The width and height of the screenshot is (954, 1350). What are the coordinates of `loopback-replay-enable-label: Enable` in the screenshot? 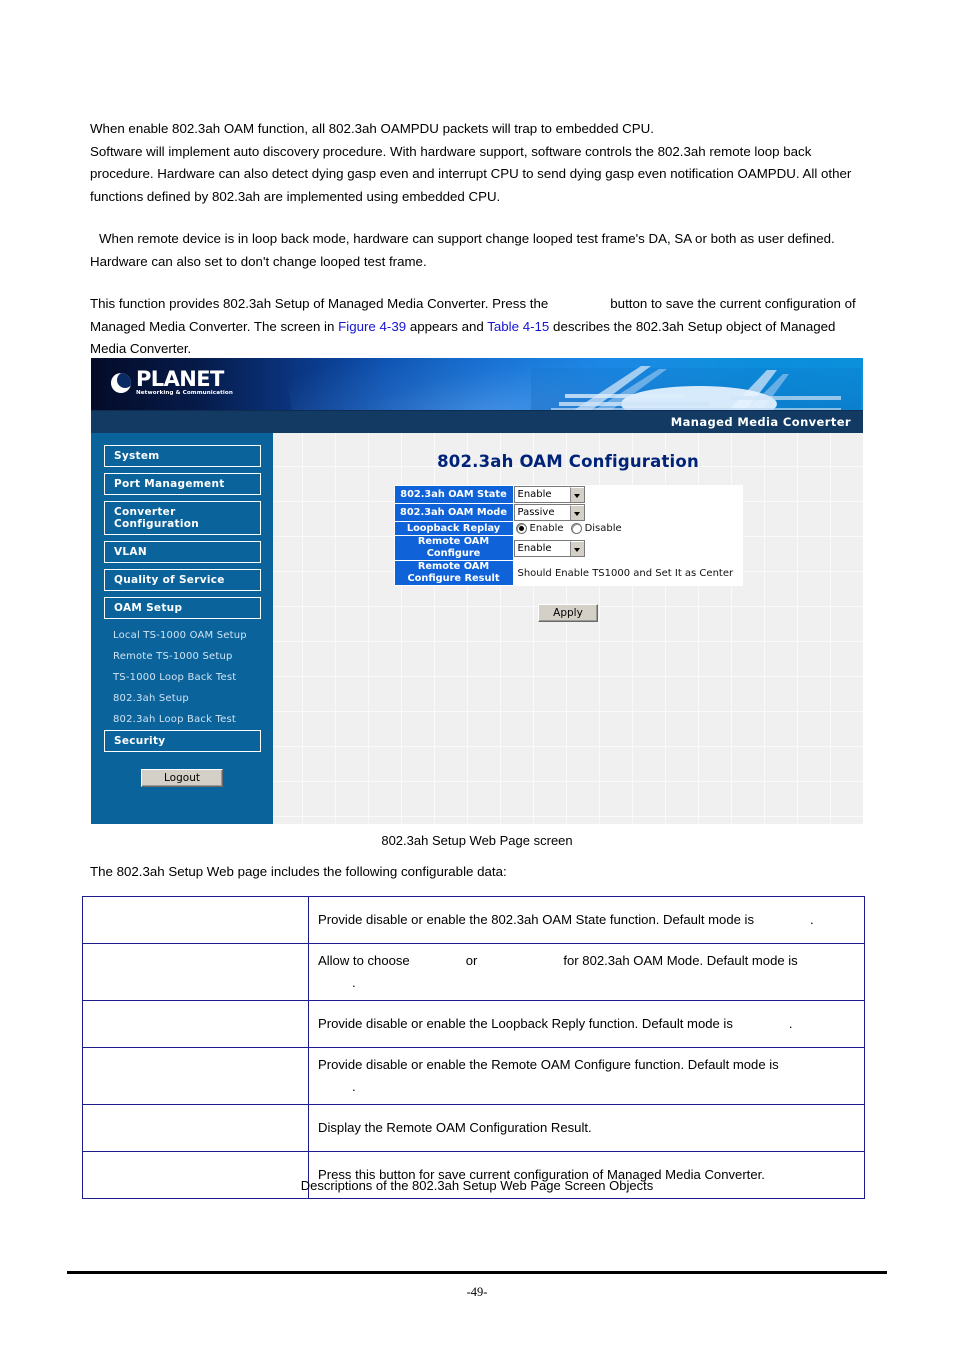 It's located at (546, 528).